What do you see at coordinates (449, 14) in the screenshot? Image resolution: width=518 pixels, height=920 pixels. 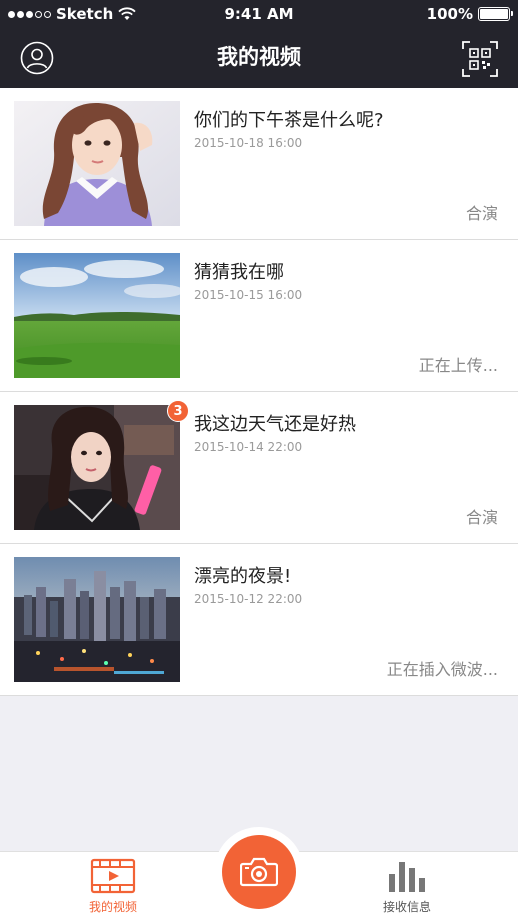 I see `battery-percent: 100%` at bounding box center [449, 14].